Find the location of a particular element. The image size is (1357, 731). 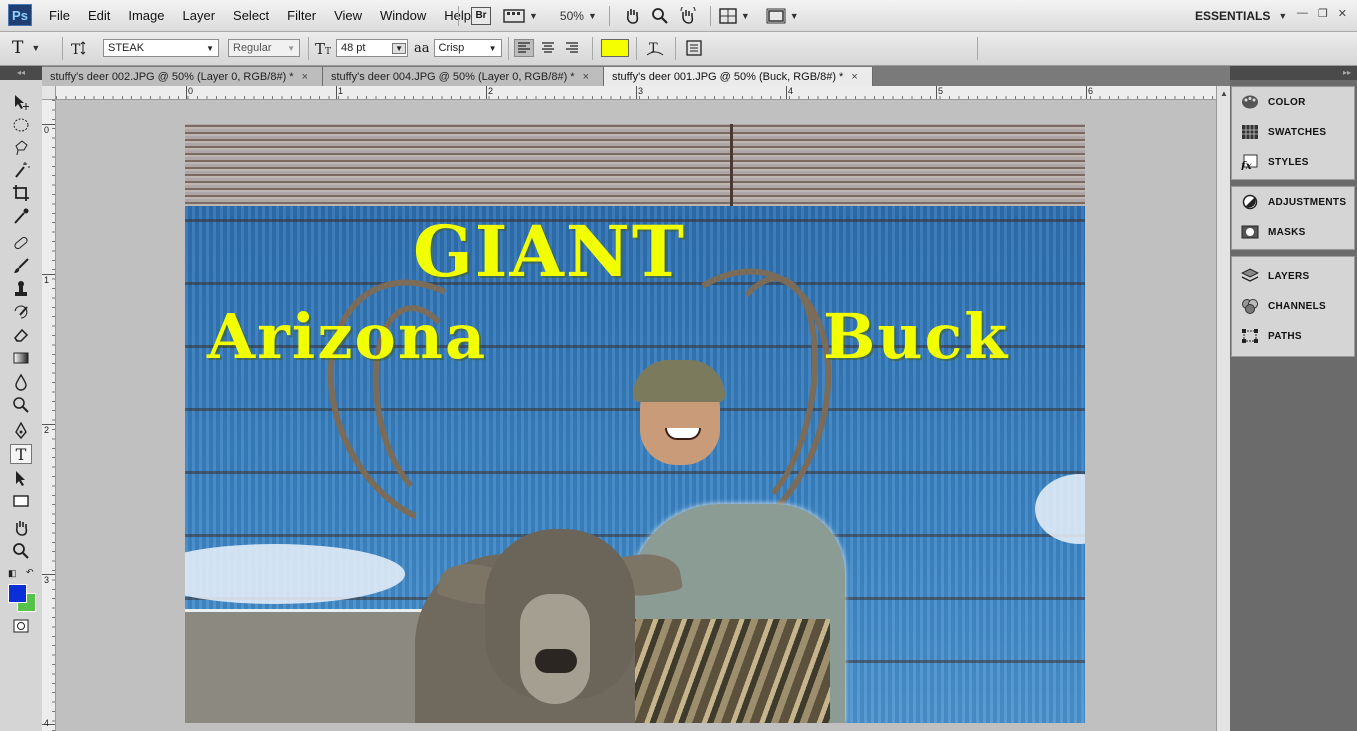

screen-mode-dropdown: ▼ is located at coordinates (782, 16).